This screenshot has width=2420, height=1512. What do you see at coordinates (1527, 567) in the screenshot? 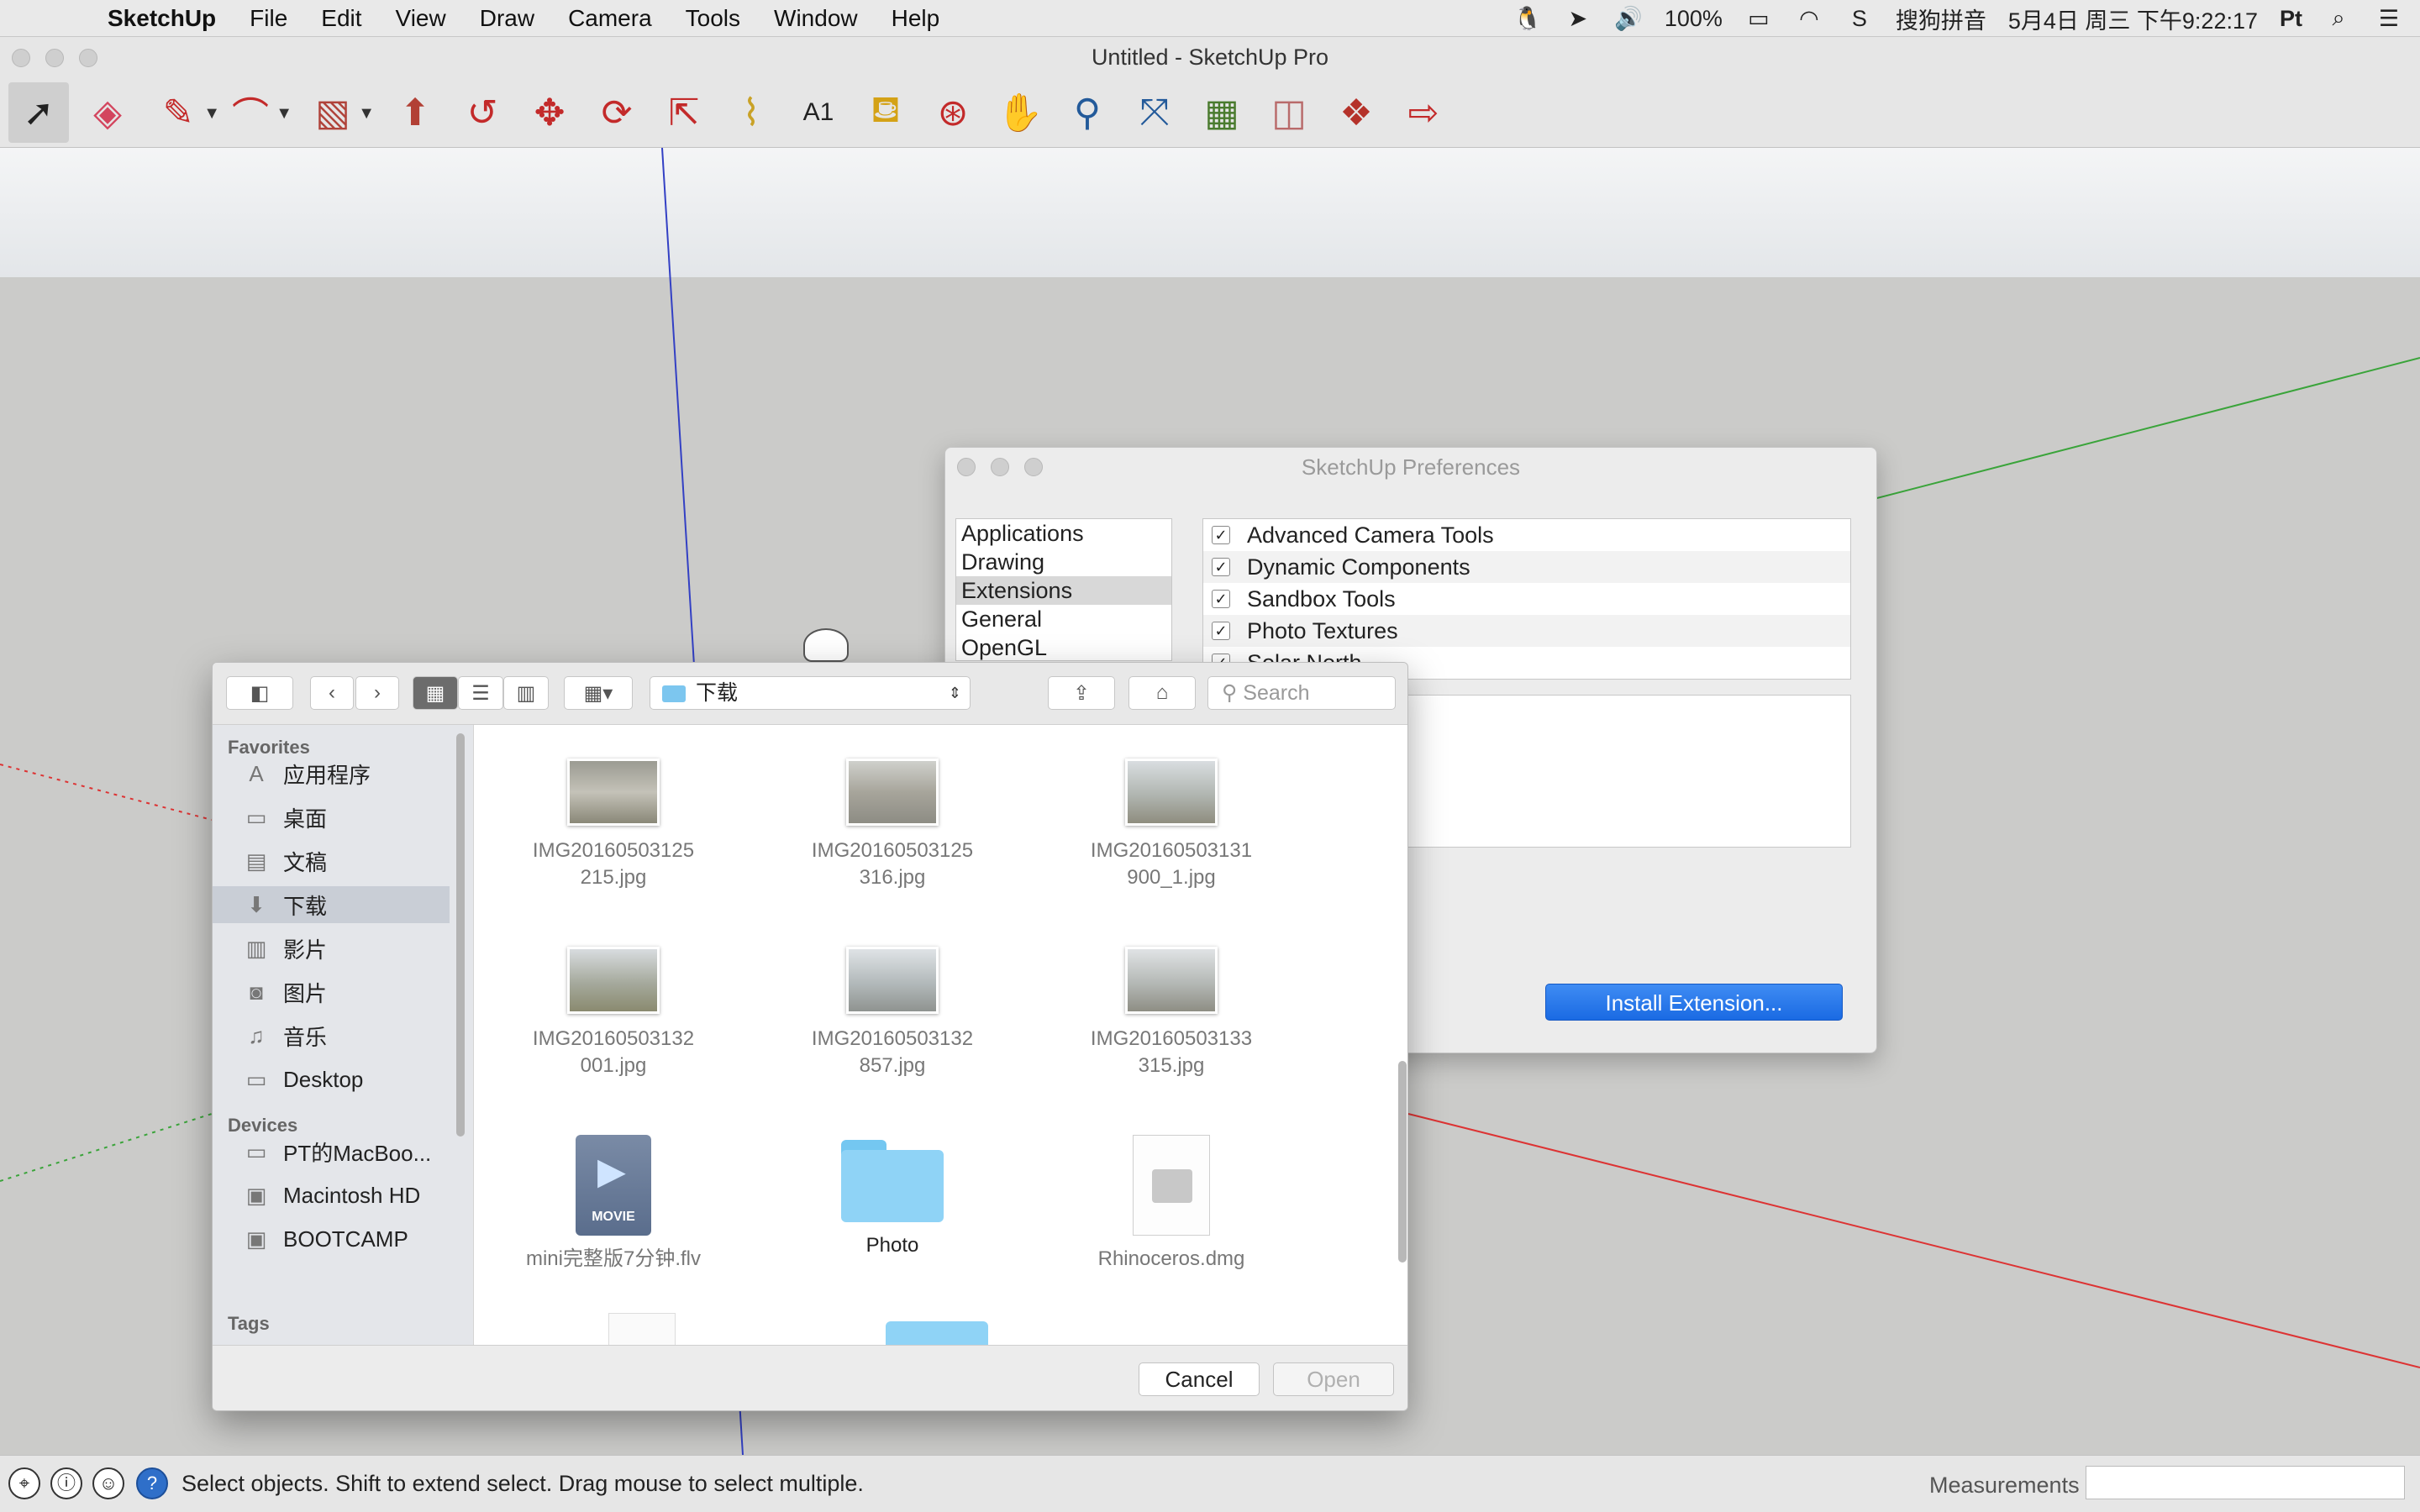
I see `extension-row: ✓ Dynamic Components` at bounding box center [1527, 567].